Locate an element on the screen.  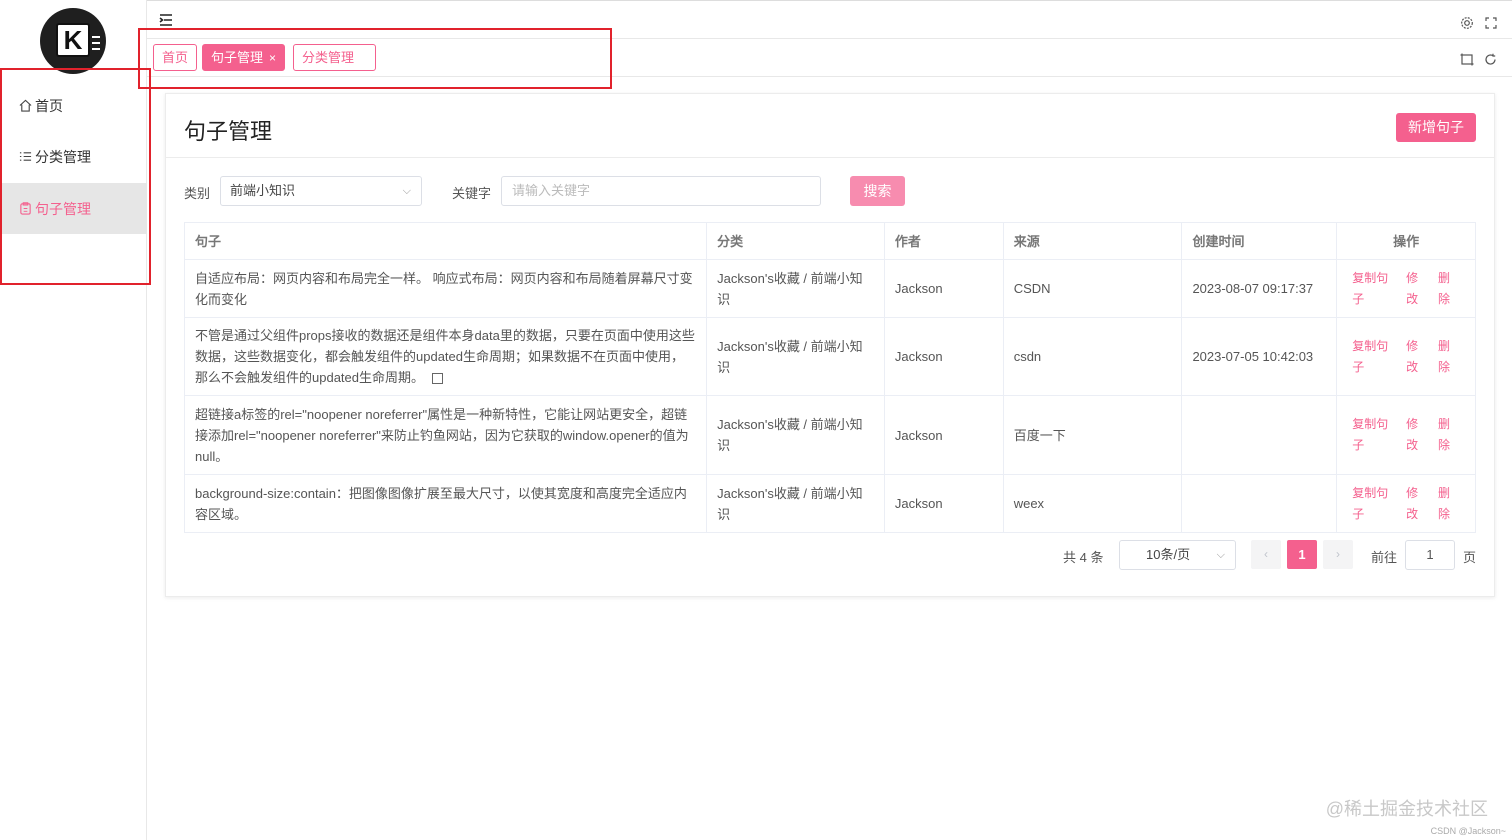
category-label: 类别 is located at coordinates (197, 193).